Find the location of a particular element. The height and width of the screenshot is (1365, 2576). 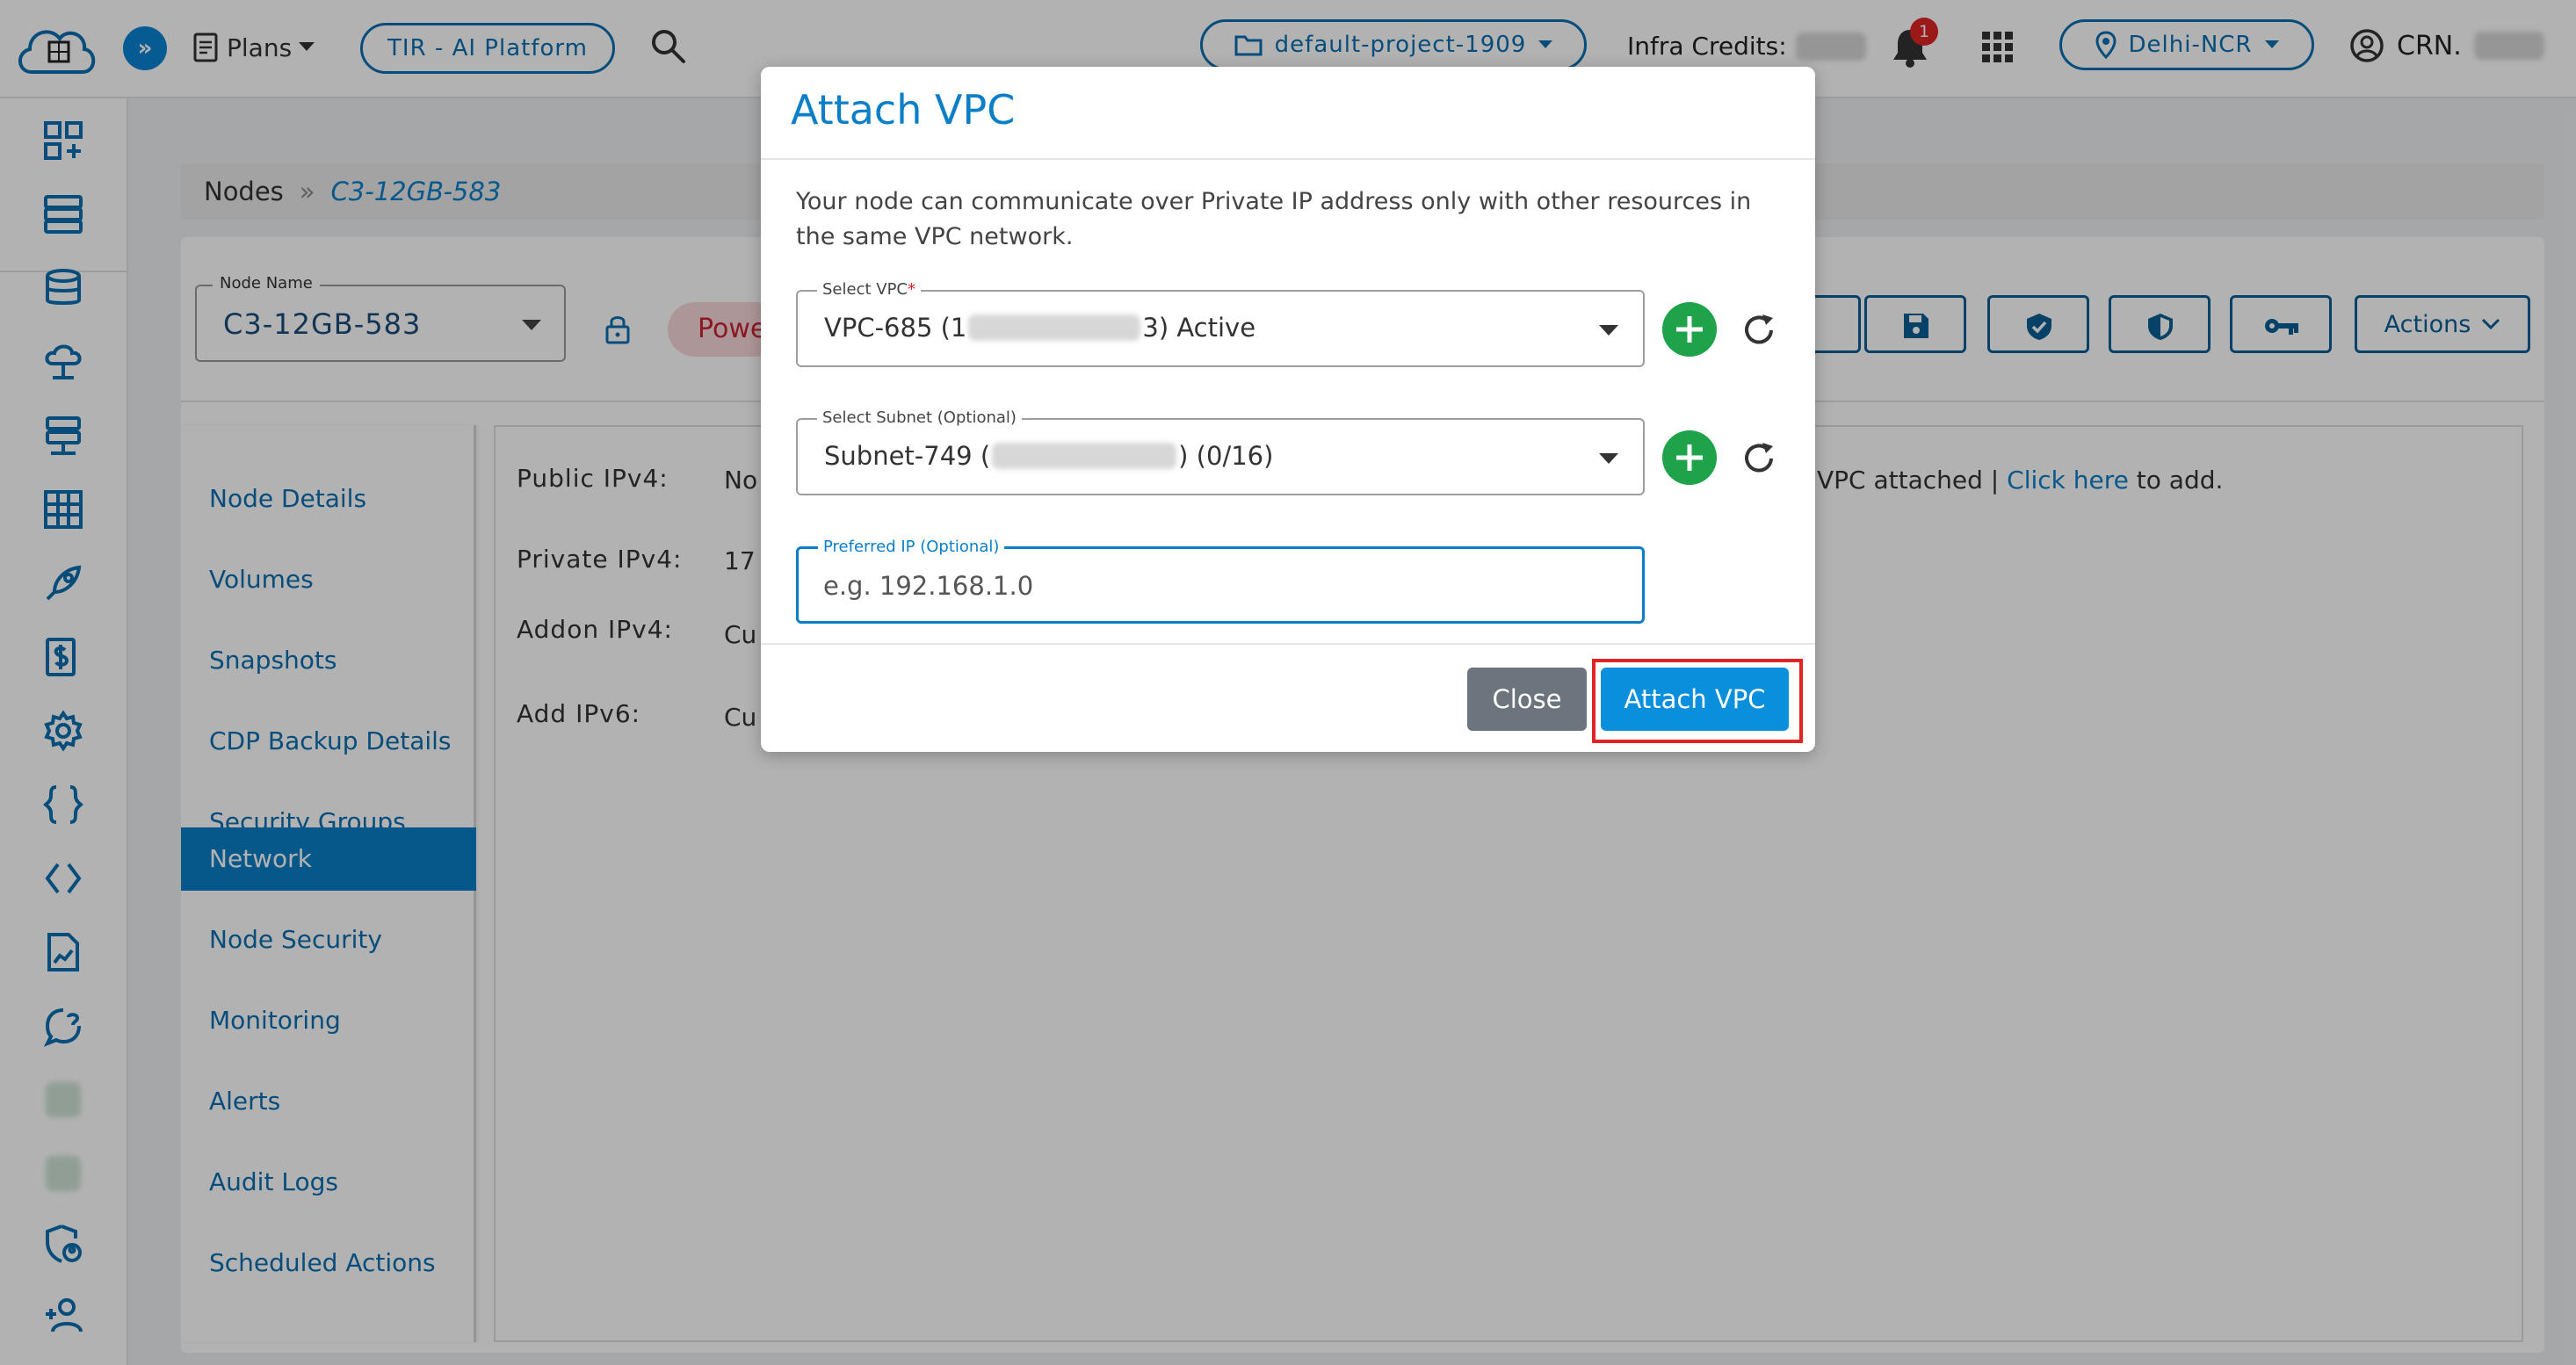

select-vpc-label: Select VPC* is located at coordinates (869, 289).